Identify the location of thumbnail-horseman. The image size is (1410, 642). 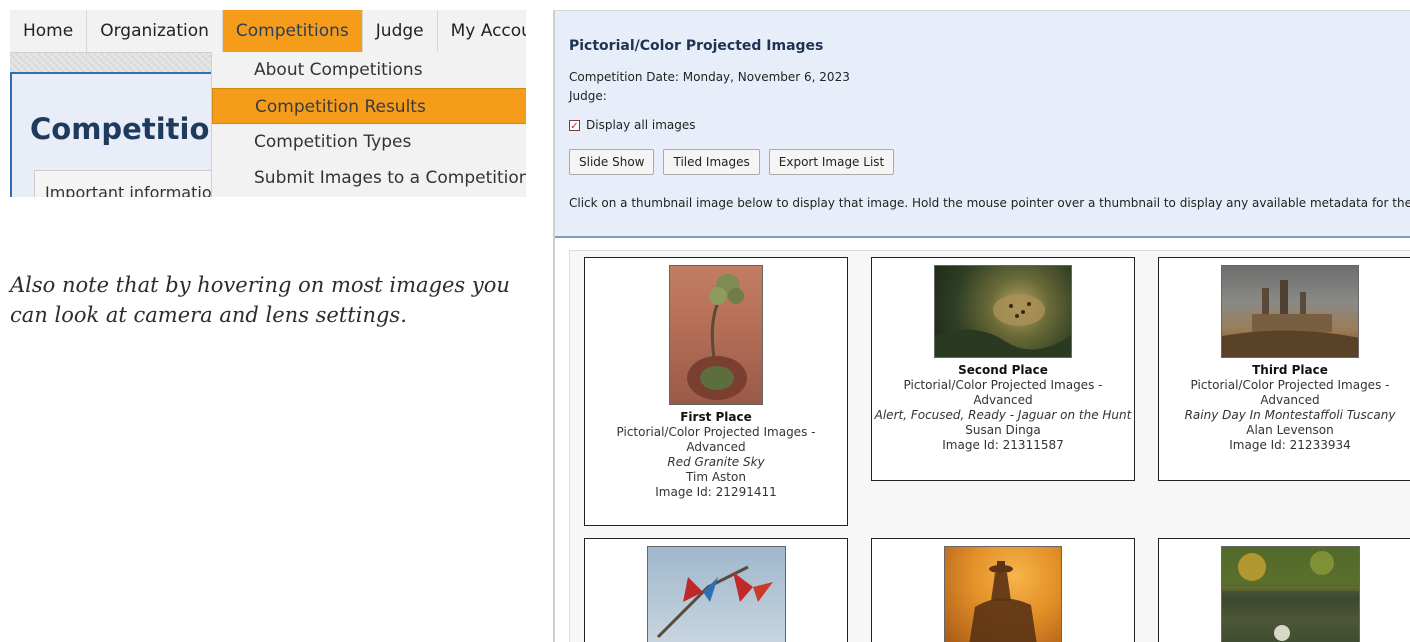
(1003, 594).